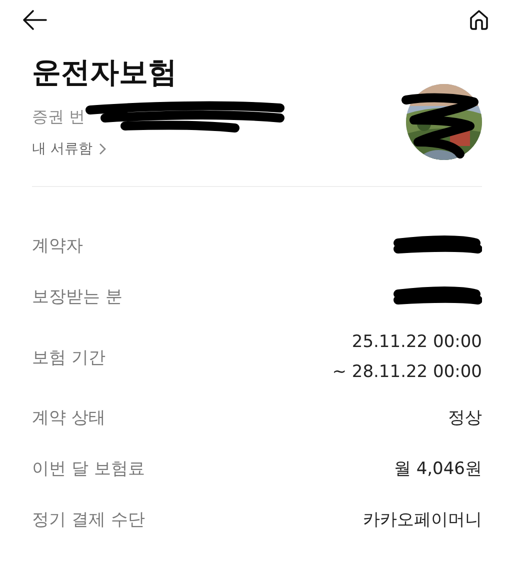 This screenshot has width=514, height=572. I want to click on field-label: 계약 상태, so click(69, 418).